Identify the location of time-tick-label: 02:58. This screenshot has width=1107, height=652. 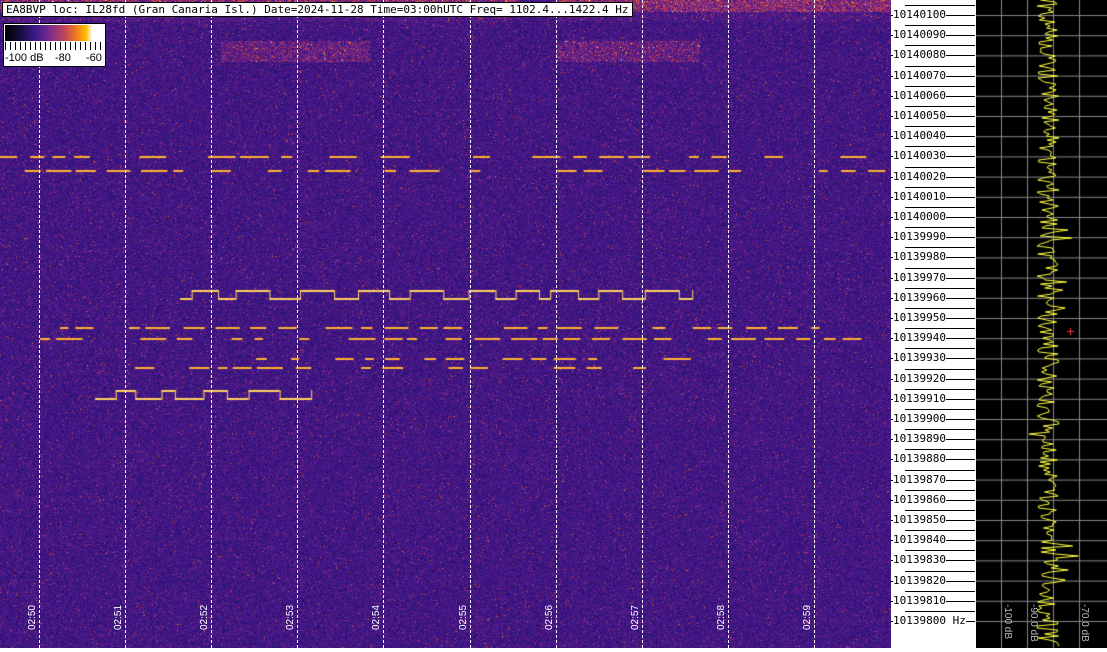
(721, 617).